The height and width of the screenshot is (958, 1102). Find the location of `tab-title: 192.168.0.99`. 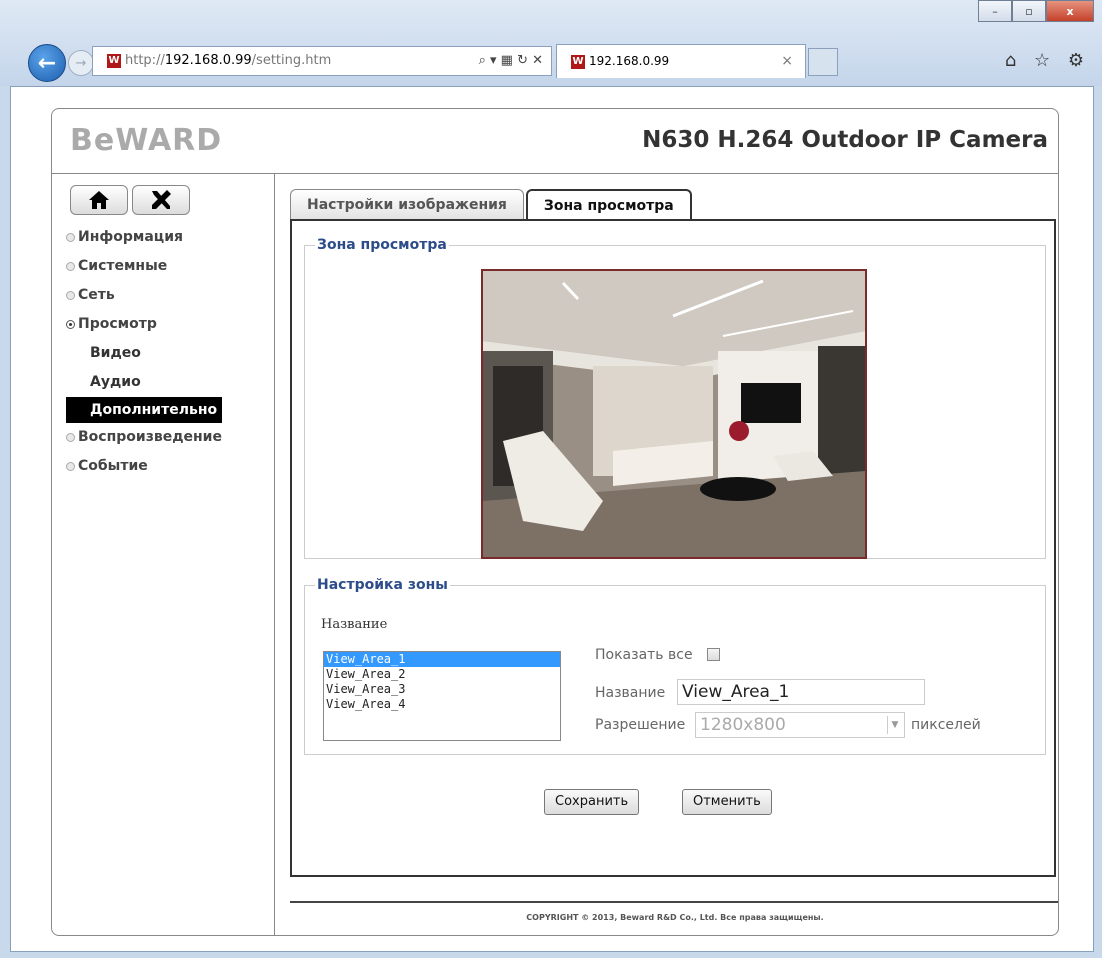

tab-title: 192.168.0.99 is located at coordinates (629, 61).